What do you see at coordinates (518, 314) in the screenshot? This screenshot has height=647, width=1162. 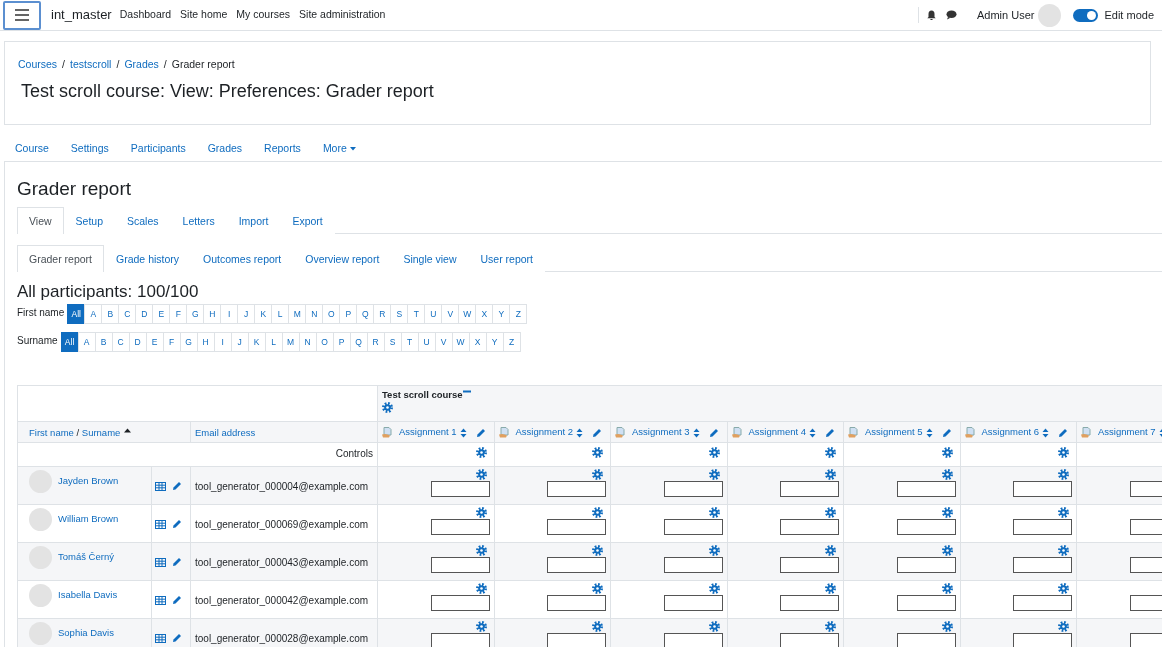 I see `initial-filter: Z` at bounding box center [518, 314].